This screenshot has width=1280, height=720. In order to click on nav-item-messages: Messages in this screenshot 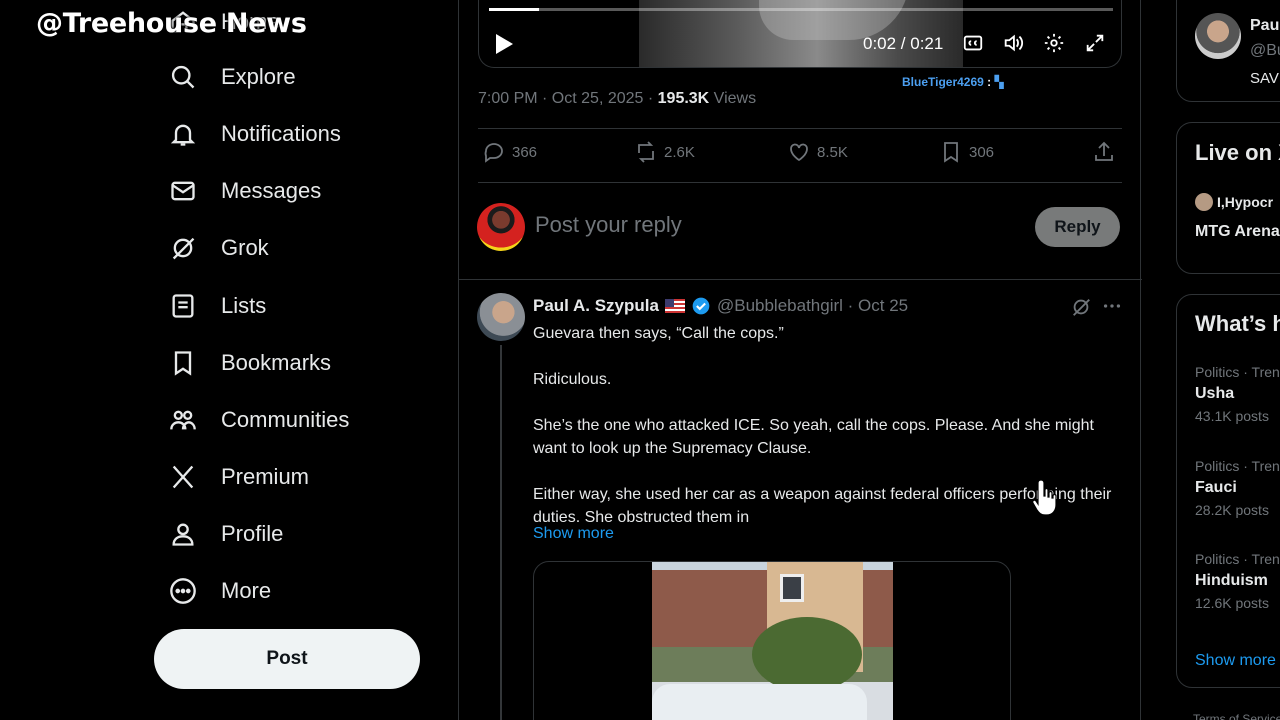, I will do `click(244, 191)`.